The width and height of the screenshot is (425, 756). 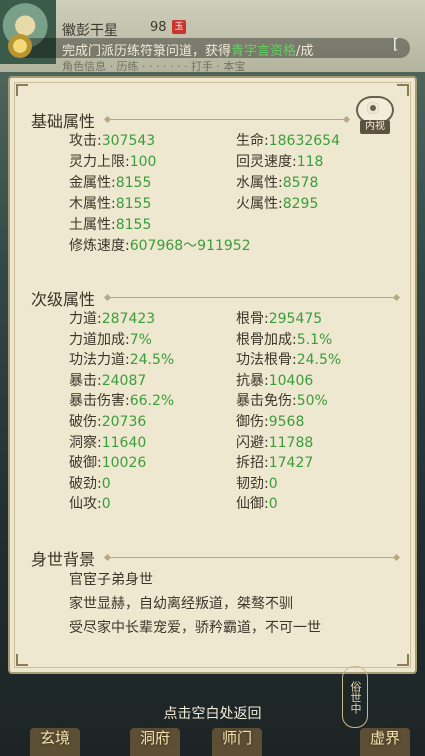 What do you see at coordinates (396, 45) in the screenshot?
I see `notice-end-mark: [` at bounding box center [396, 45].